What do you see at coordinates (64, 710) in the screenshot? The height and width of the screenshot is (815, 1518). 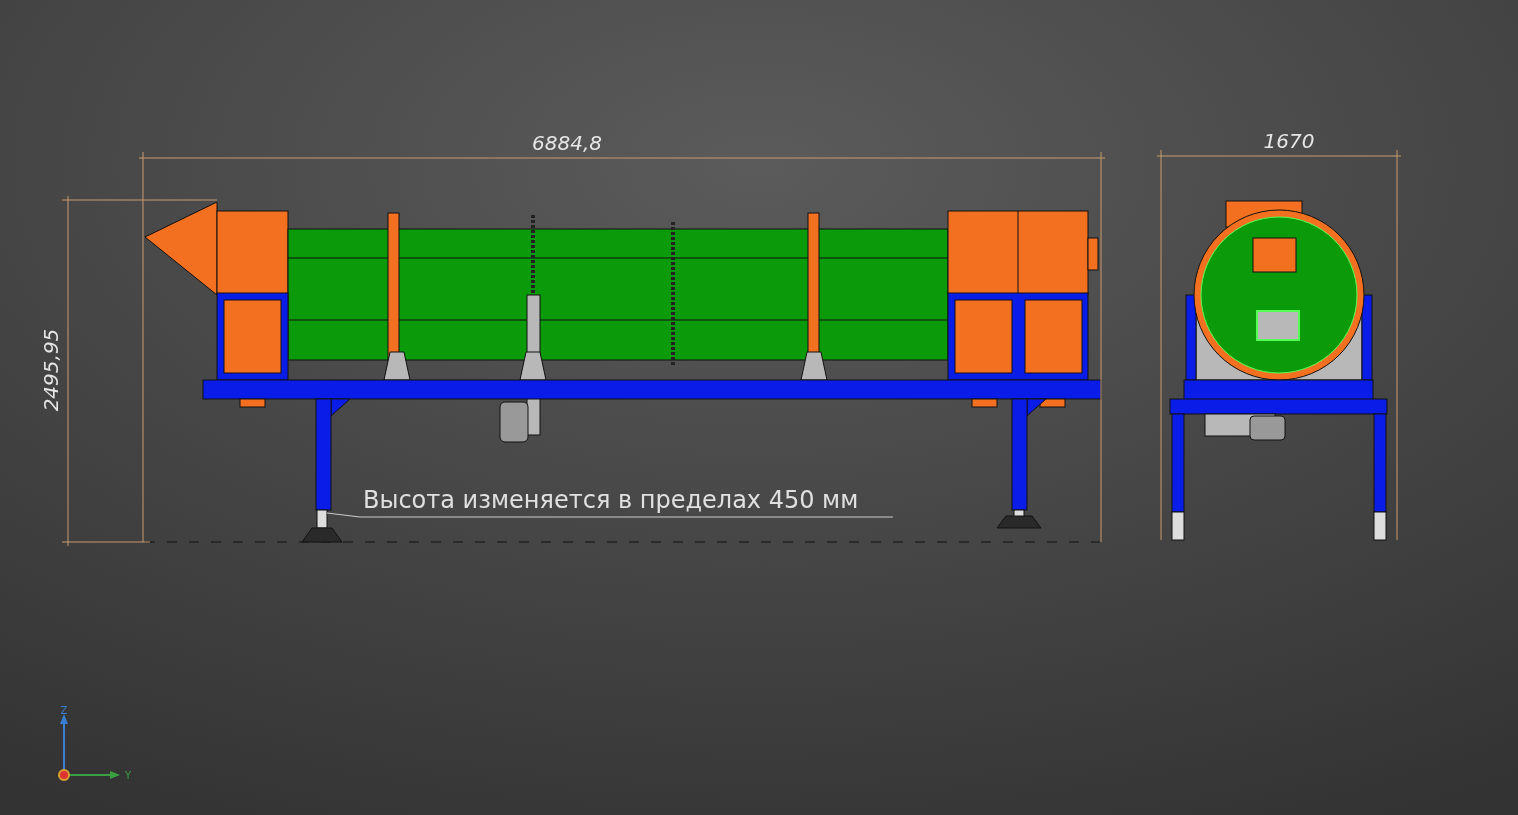 I see `axis-label: Z` at bounding box center [64, 710].